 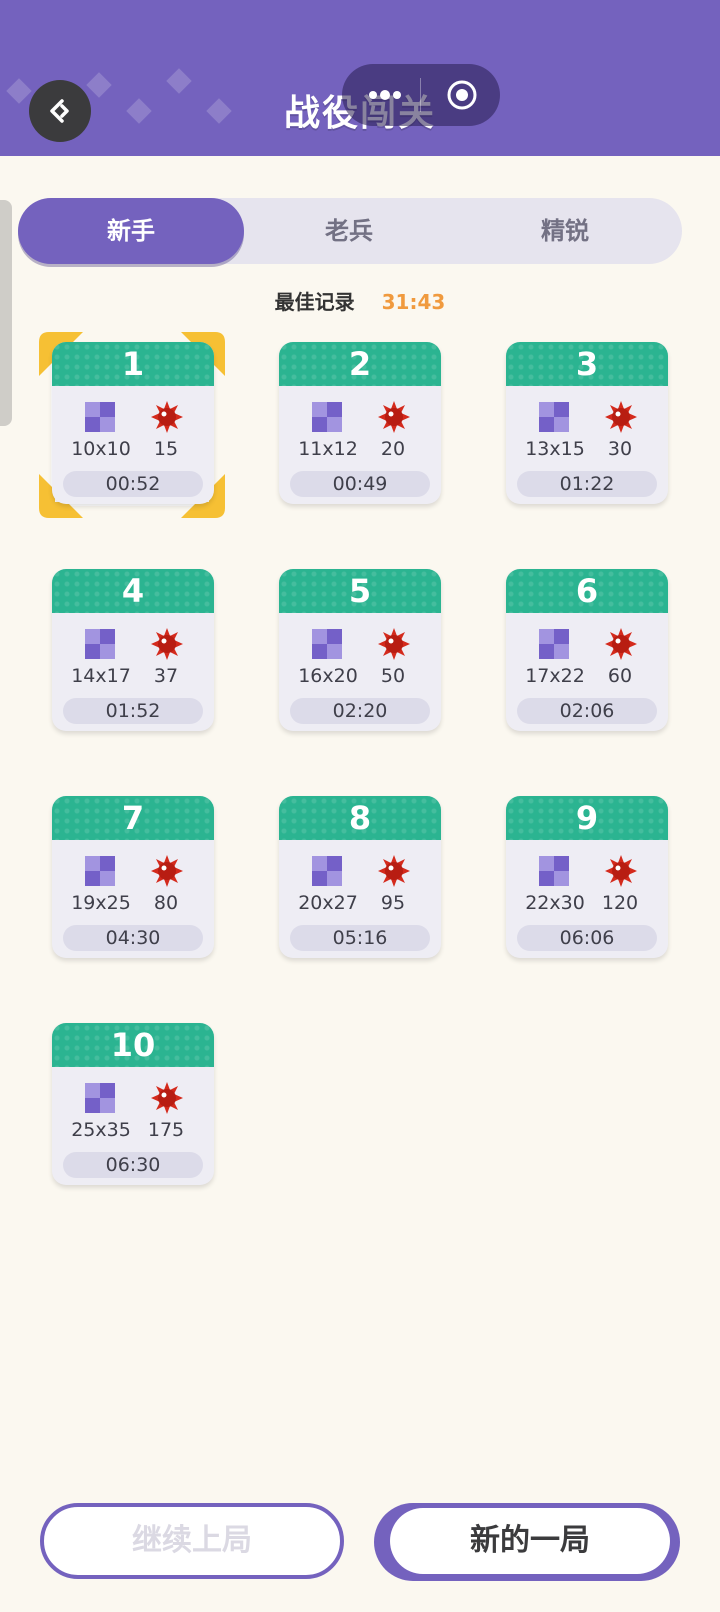 I want to click on mine-count: 15, so click(x=166, y=449).